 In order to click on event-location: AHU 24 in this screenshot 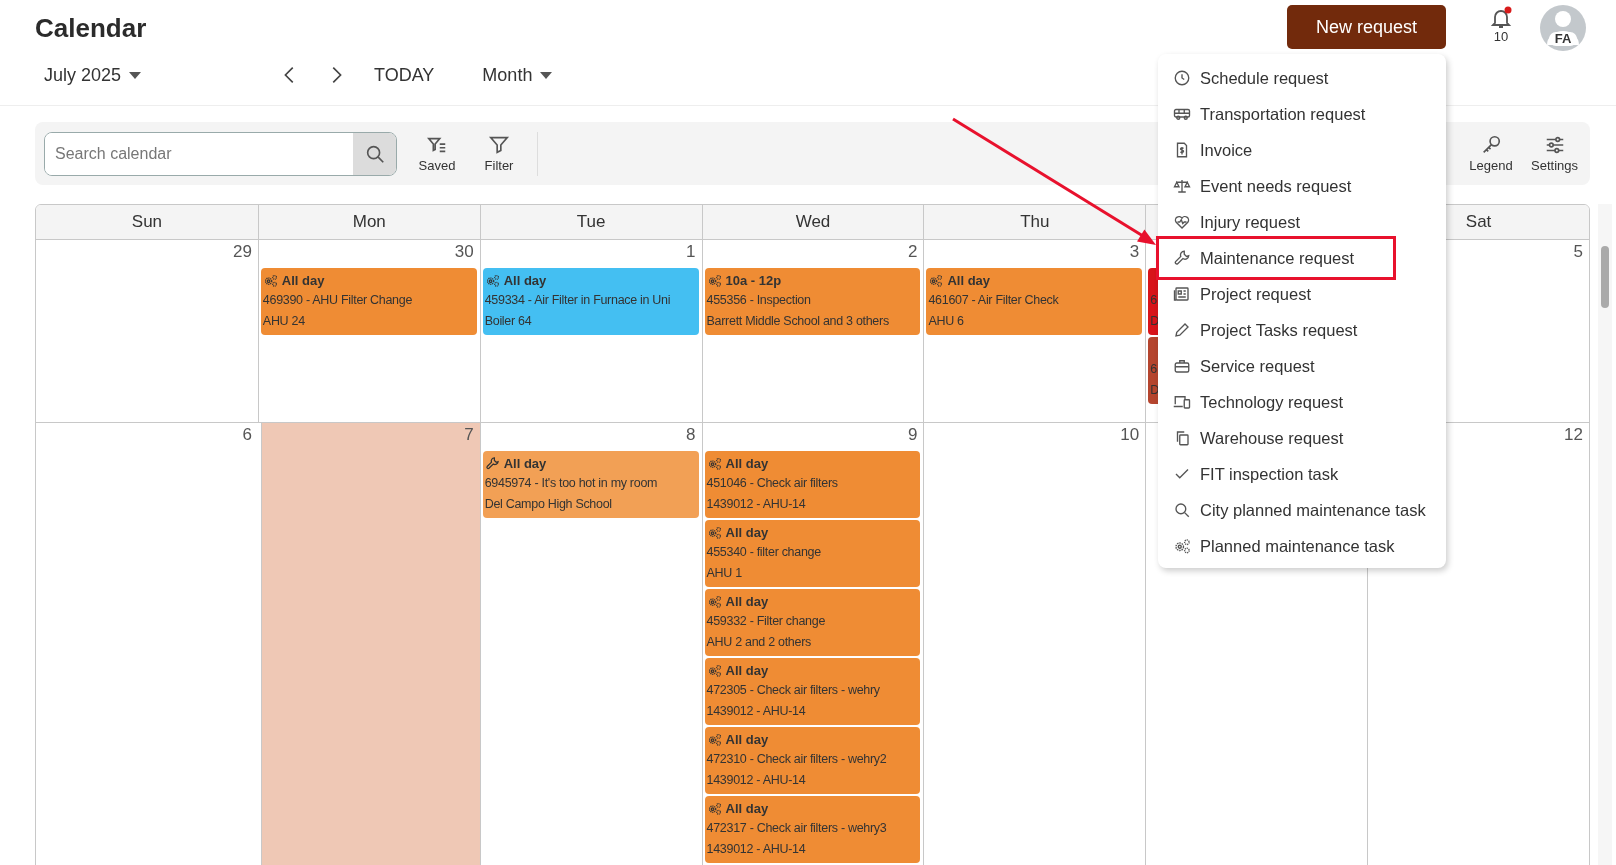, I will do `click(283, 321)`.